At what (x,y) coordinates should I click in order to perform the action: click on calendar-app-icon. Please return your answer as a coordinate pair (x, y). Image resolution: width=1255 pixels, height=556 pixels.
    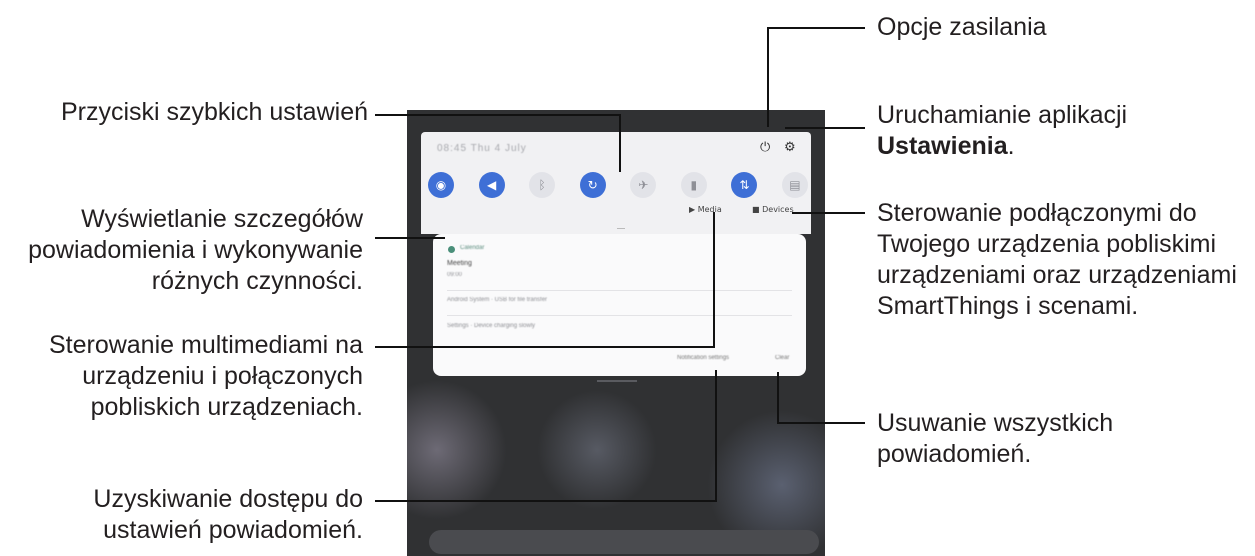
    Looking at the image, I should click on (451, 249).